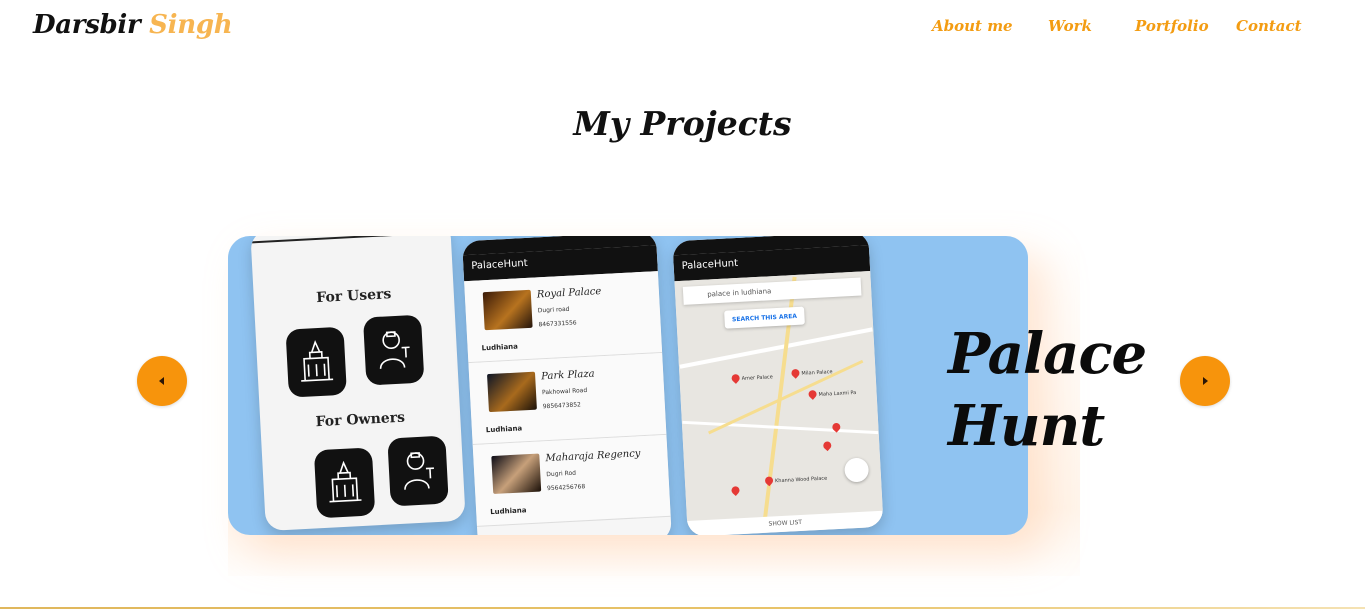 The height and width of the screenshot is (611, 1365). What do you see at coordinates (350, 240) in the screenshot?
I see `status-bar` at bounding box center [350, 240].